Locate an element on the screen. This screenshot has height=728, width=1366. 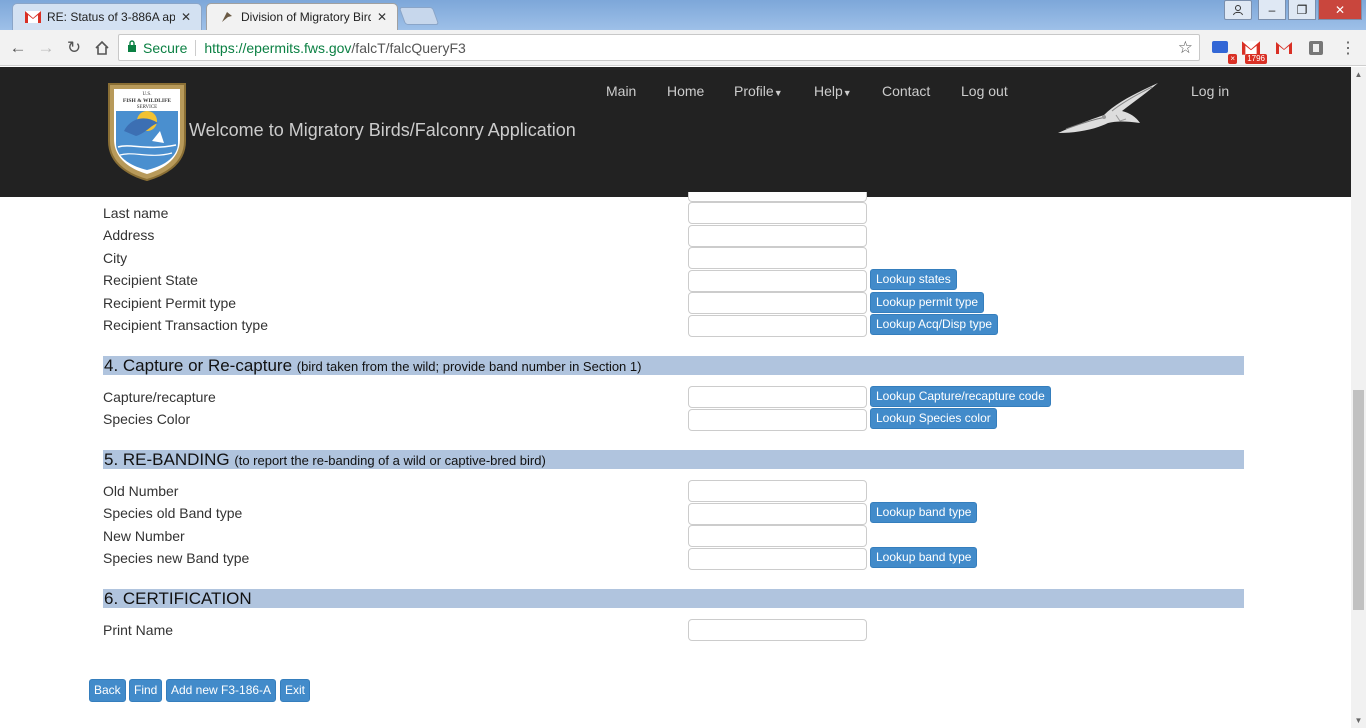
svg-text: U.S. is located at coordinates (147, 94).